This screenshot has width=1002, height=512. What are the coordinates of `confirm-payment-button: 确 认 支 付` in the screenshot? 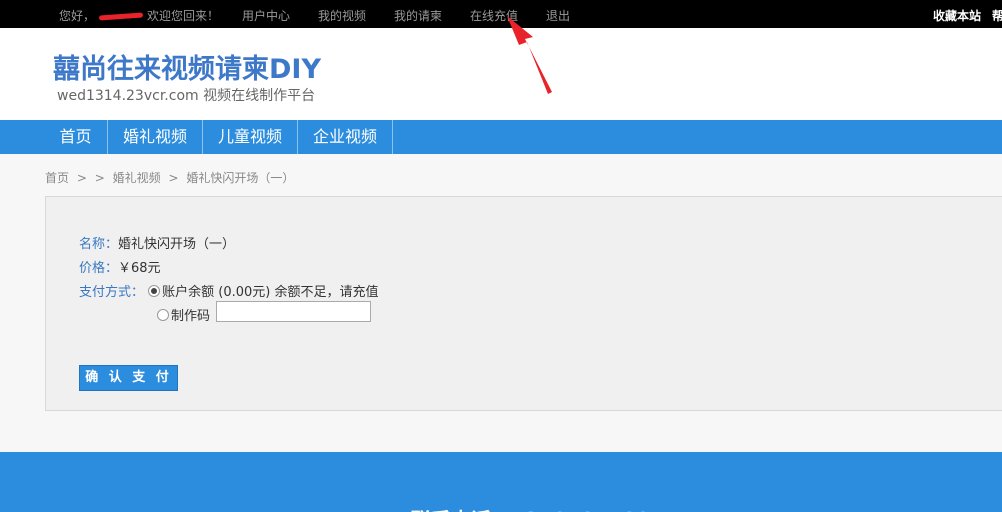 It's located at (128, 378).